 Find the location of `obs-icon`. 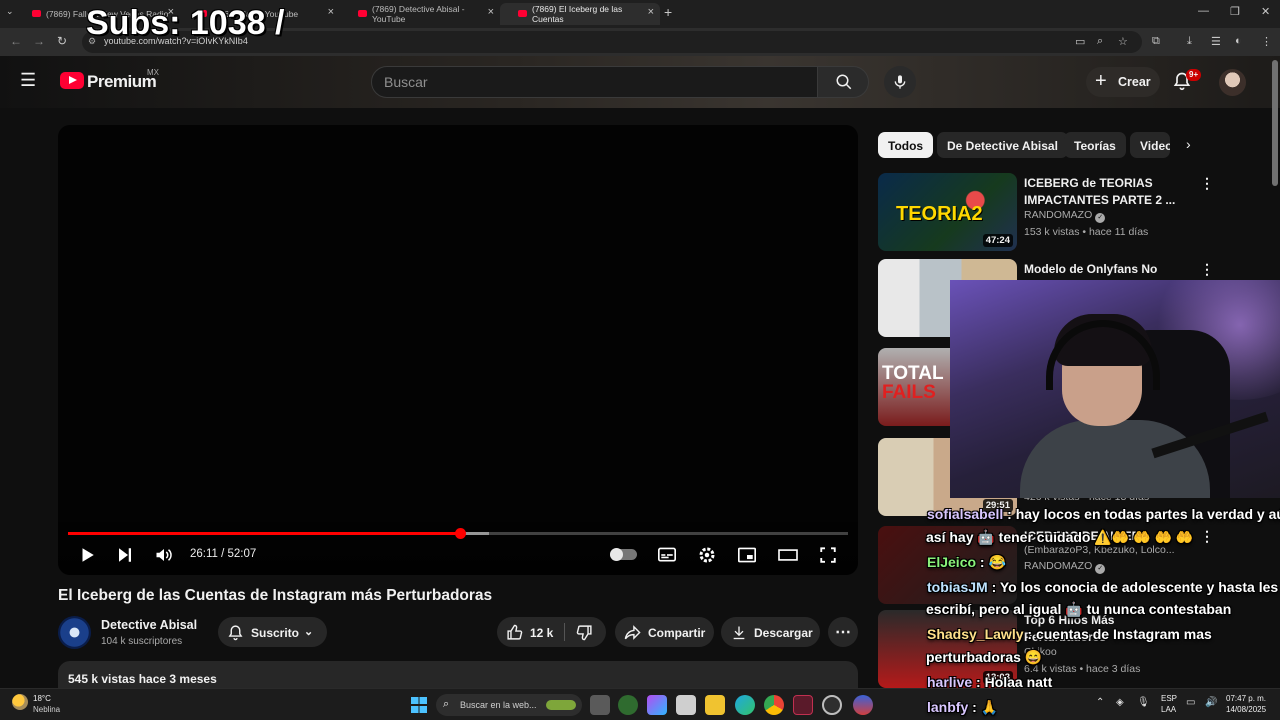

obs-icon is located at coordinates (832, 705).